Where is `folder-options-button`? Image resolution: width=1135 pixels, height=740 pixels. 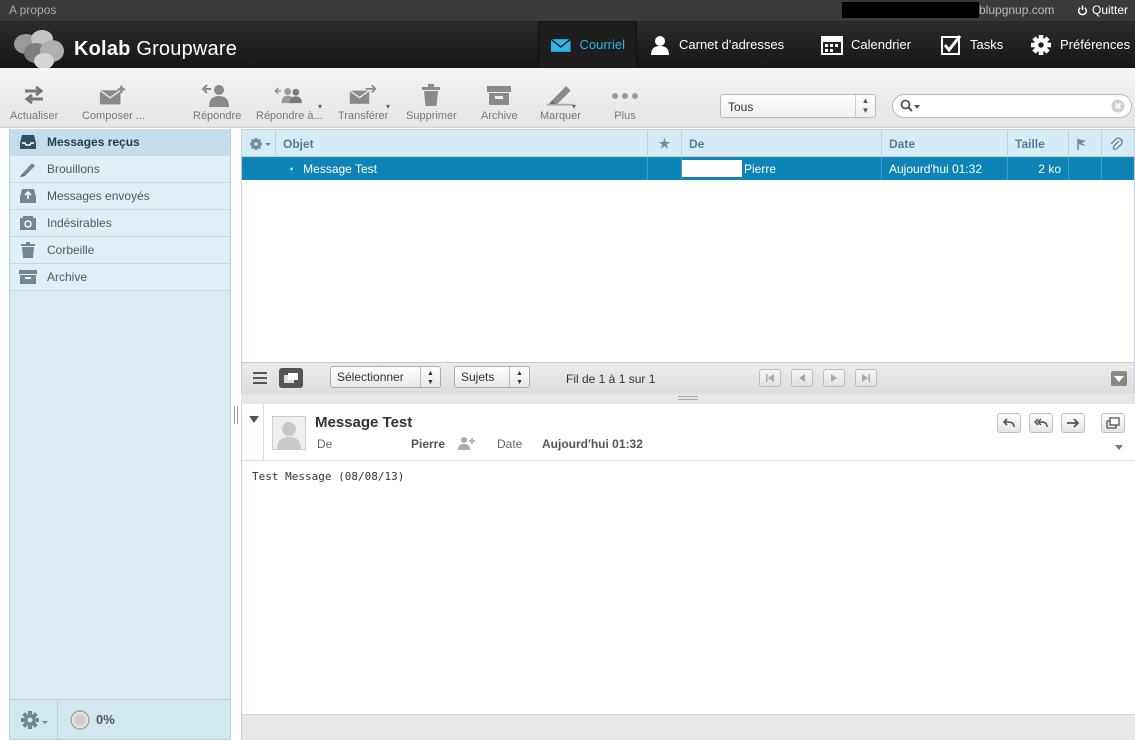 folder-options-button is located at coordinates (34, 719).